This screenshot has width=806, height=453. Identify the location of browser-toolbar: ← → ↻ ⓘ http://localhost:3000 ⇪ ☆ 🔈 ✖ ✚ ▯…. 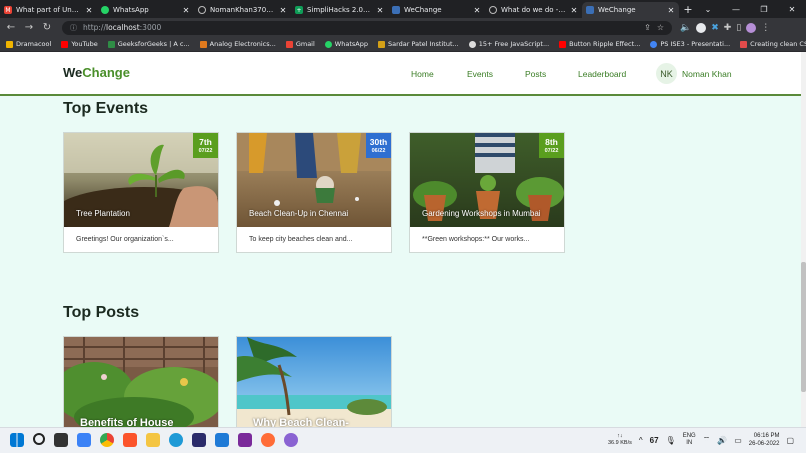
(403, 27).